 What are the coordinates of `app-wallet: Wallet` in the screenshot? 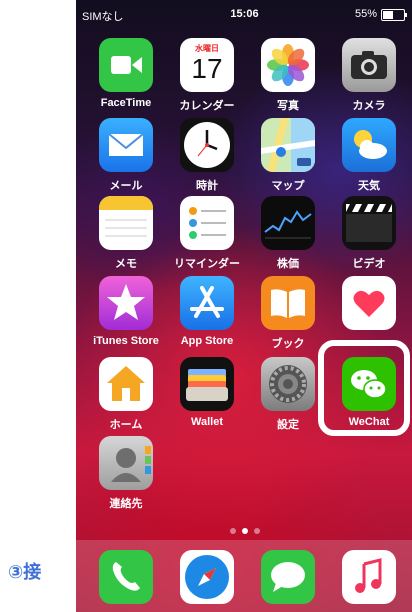 It's located at (207, 392).